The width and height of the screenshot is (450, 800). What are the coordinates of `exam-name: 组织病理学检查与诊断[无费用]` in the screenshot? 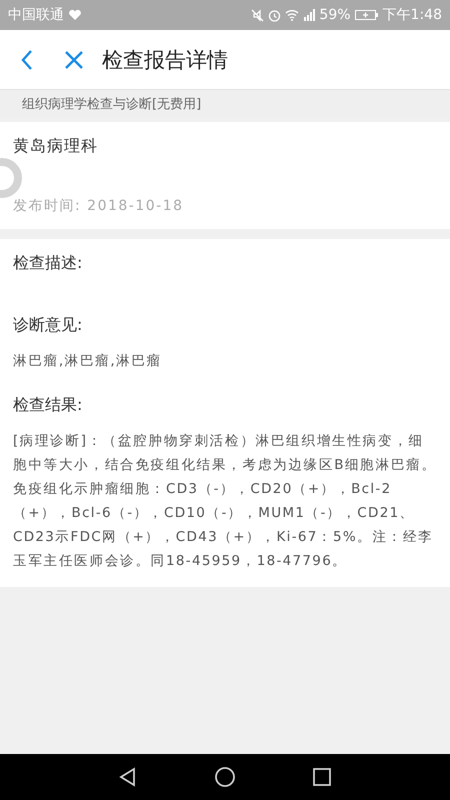 It's located at (112, 104).